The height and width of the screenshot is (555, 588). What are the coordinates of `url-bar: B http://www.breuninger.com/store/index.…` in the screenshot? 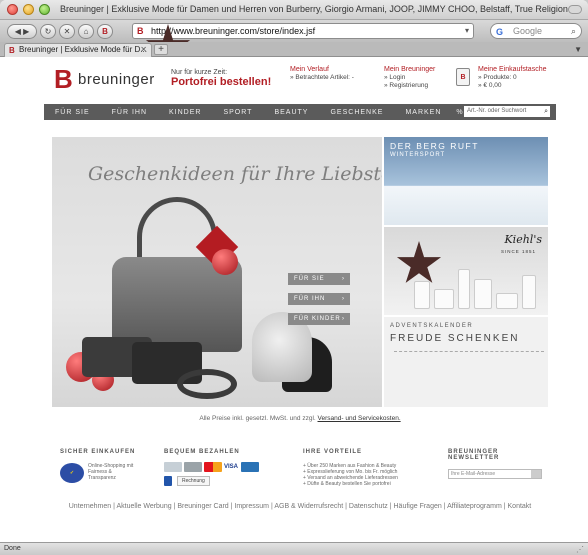 It's located at (303, 44).